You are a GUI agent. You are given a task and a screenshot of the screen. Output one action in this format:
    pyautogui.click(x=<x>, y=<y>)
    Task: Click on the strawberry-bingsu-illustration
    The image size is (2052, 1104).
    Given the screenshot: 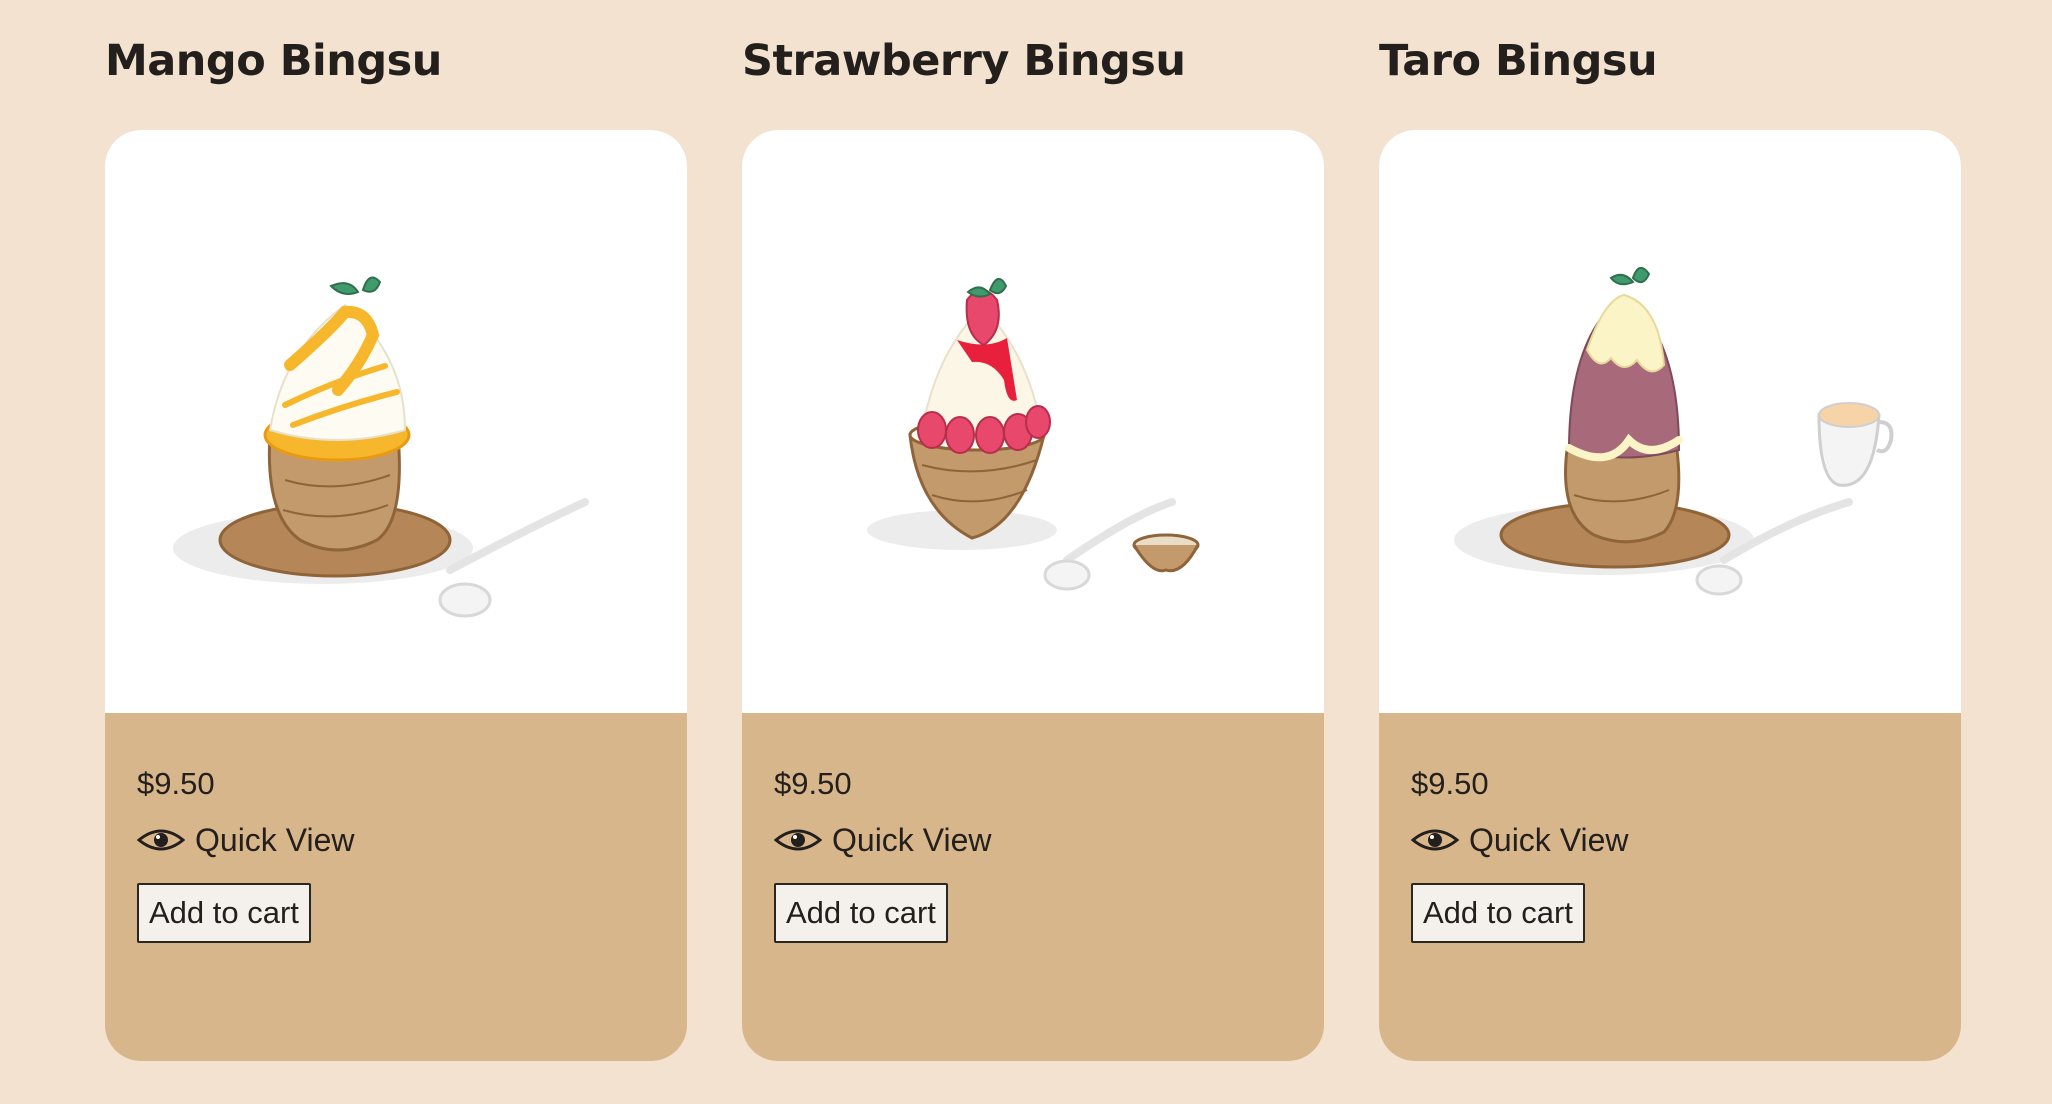 What is the action you would take?
    pyautogui.click(x=1033, y=434)
    